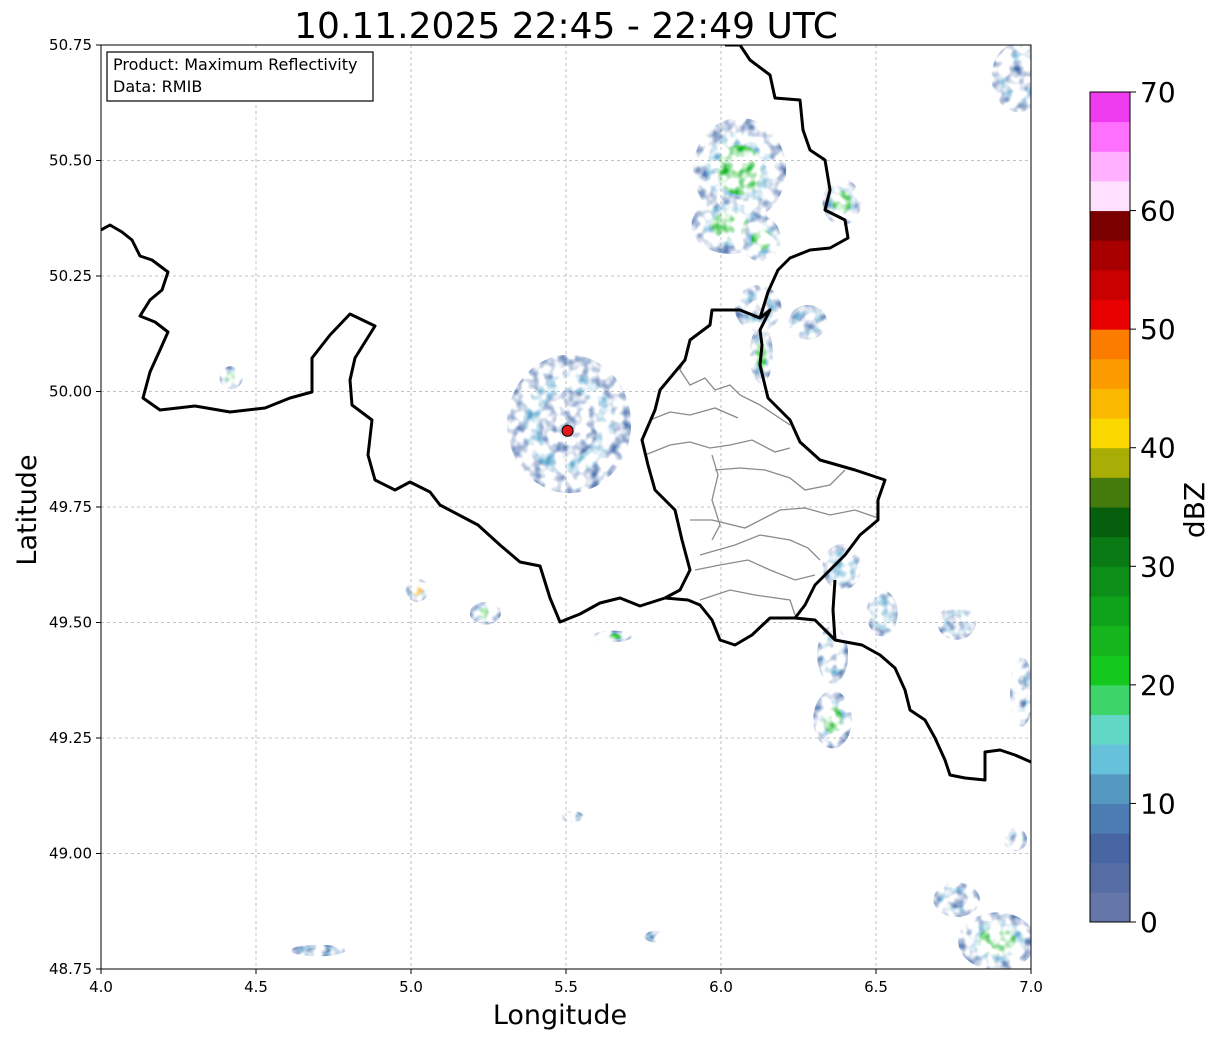 The width and height of the screenshot is (1219, 1040). I want to click on x-axis-label: Longitude, so click(560, 1015).